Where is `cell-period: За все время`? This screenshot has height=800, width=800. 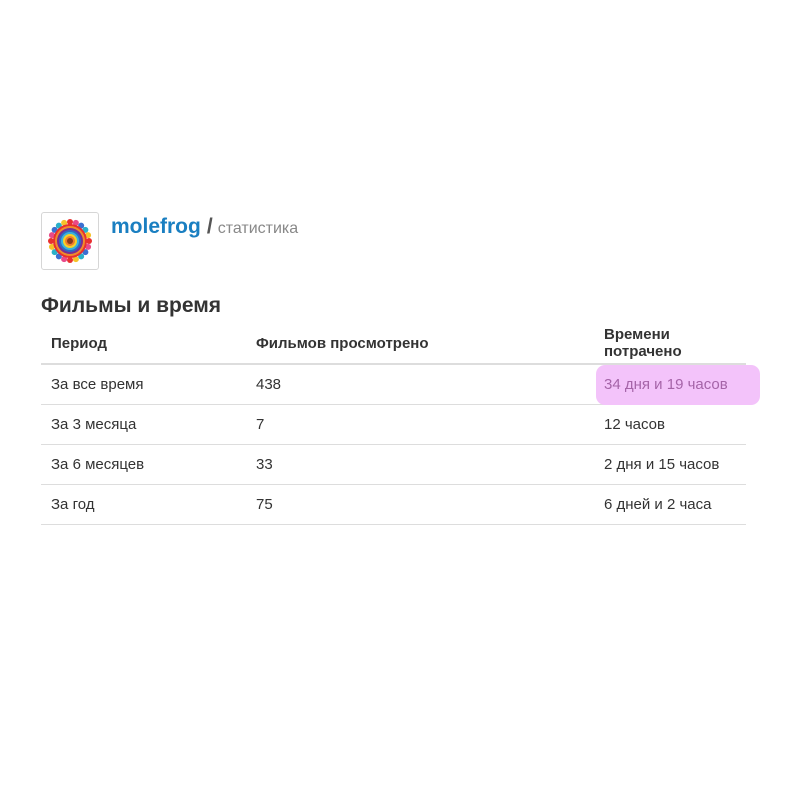 cell-period: За все время is located at coordinates (143, 384).